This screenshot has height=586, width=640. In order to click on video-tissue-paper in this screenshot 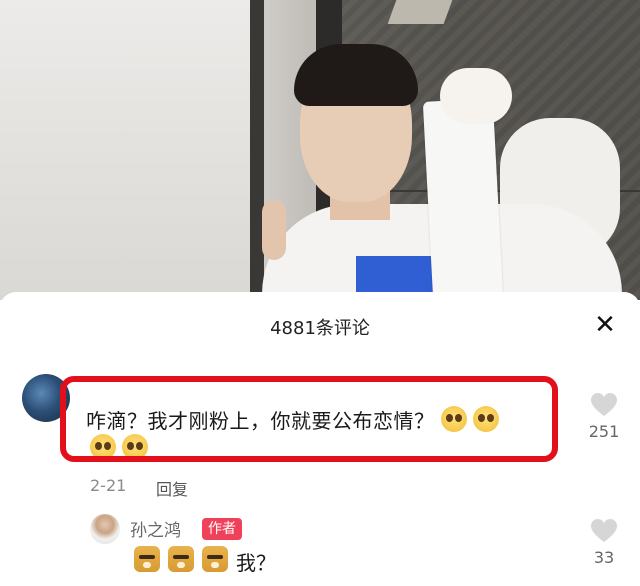, I will do `click(463, 199)`.